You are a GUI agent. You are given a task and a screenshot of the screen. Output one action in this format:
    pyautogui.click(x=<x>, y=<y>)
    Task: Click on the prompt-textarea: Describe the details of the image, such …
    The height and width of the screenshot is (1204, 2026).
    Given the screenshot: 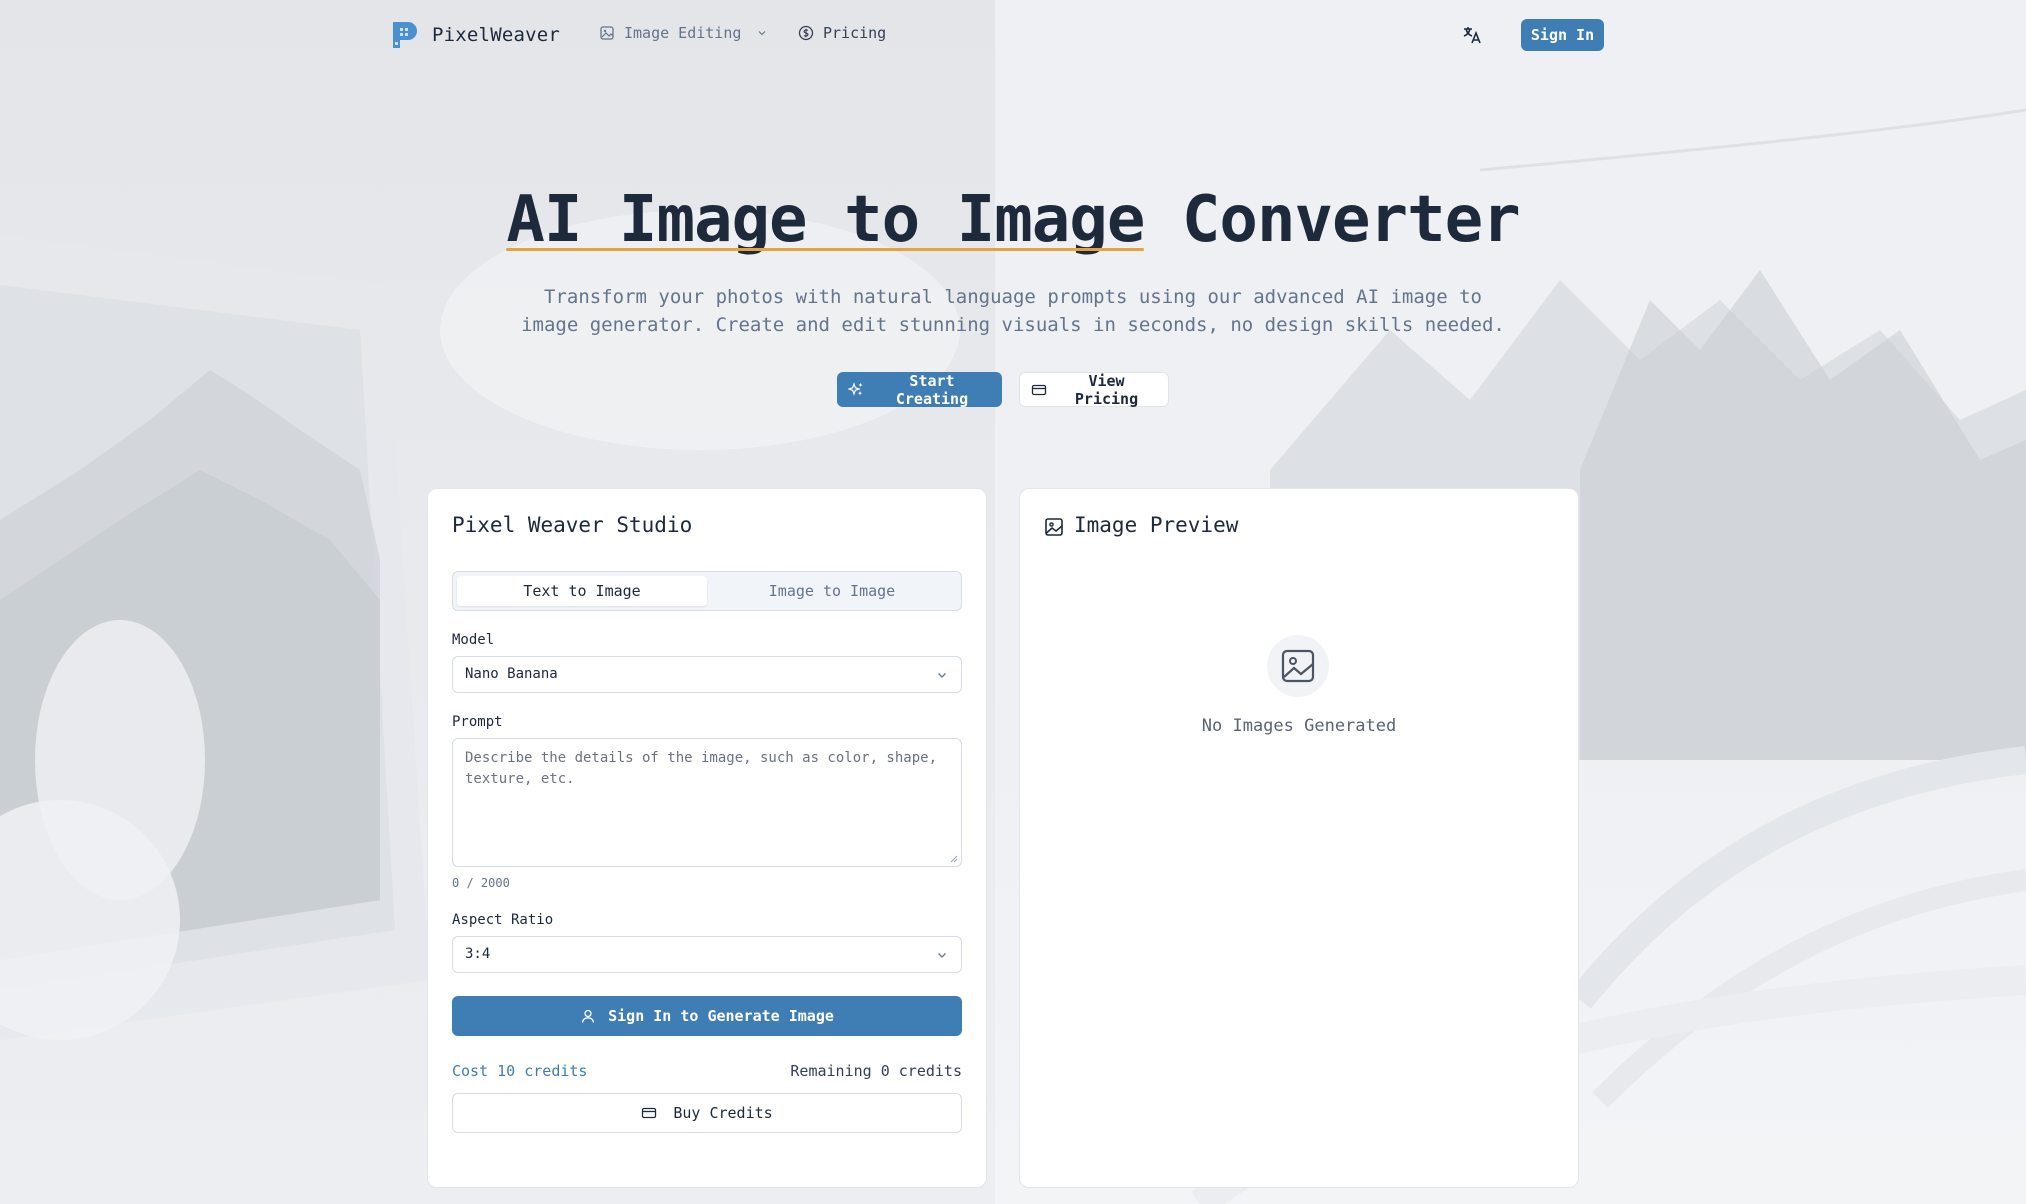 What is the action you would take?
    pyautogui.click(x=707, y=802)
    